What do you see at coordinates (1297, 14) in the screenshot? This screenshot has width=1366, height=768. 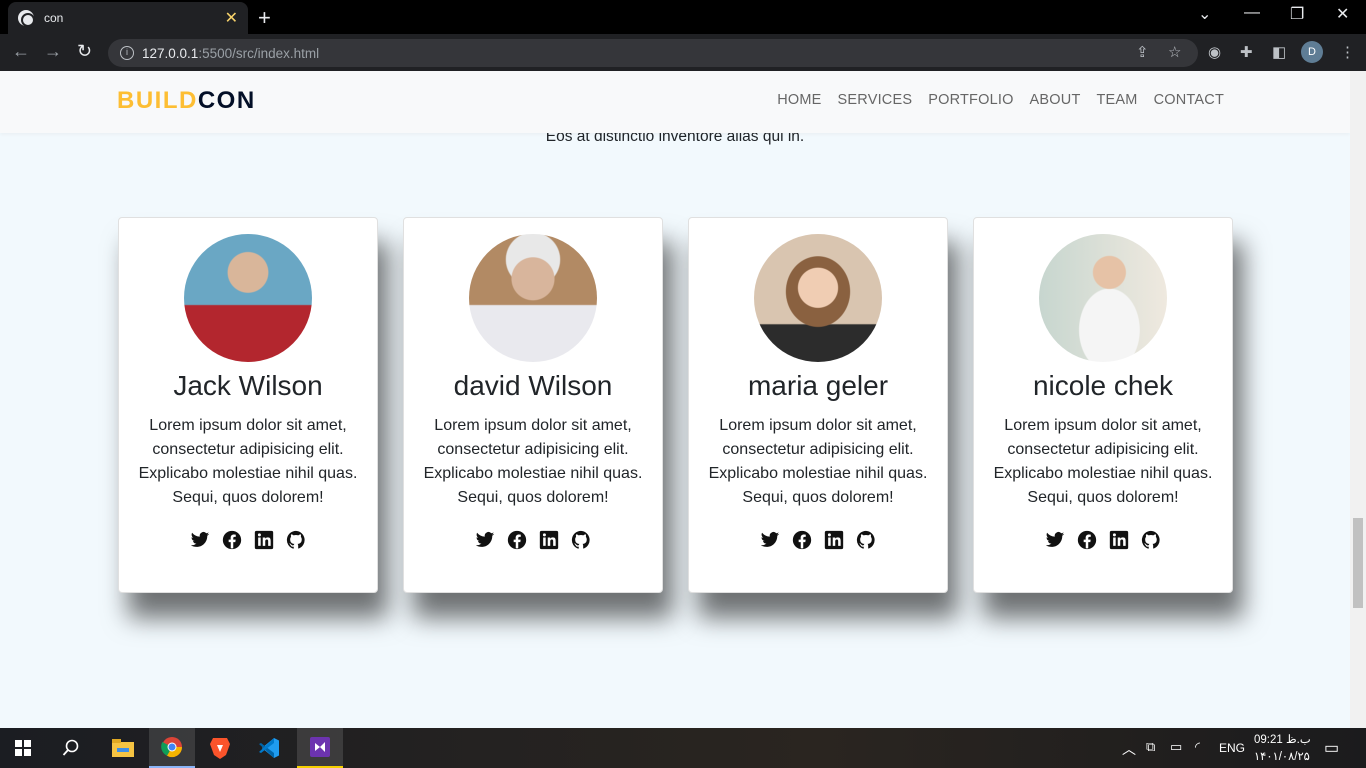 I see `restore-icon: ❐` at bounding box center [1297, 14].